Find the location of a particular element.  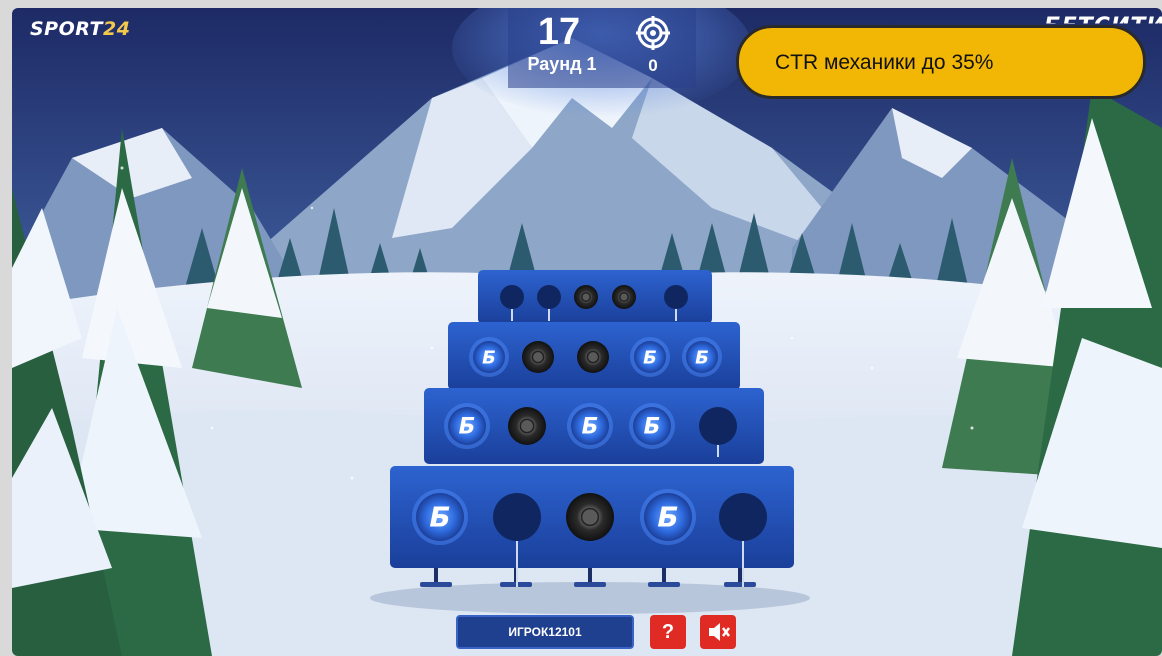

crosshair-target-icon is located at coordinates (653, 33).